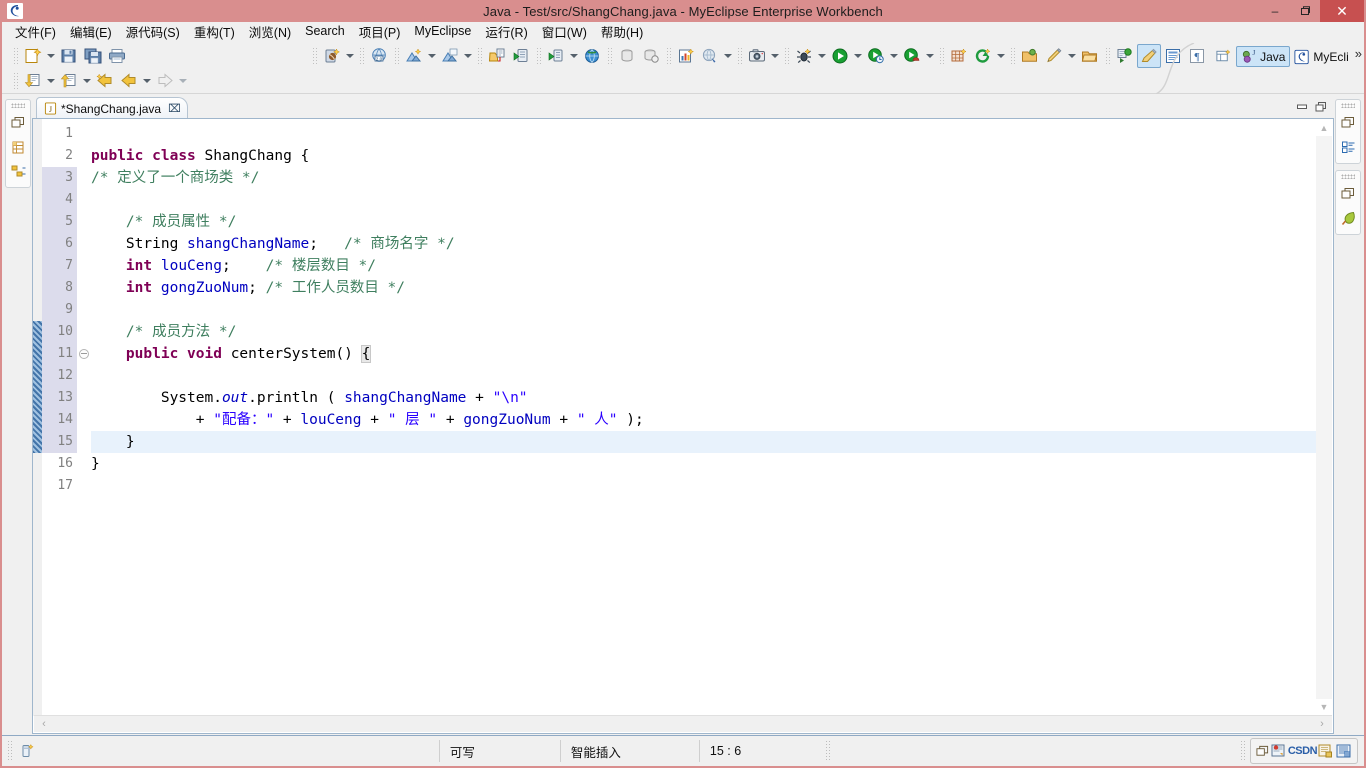 The width and height of the screenshot is (1366, 768). What do you see at coordinates (703, 178) in the screenshot?
I see `code-line: /* 定义了一个商场类 */` at bounding box center [703, 178].